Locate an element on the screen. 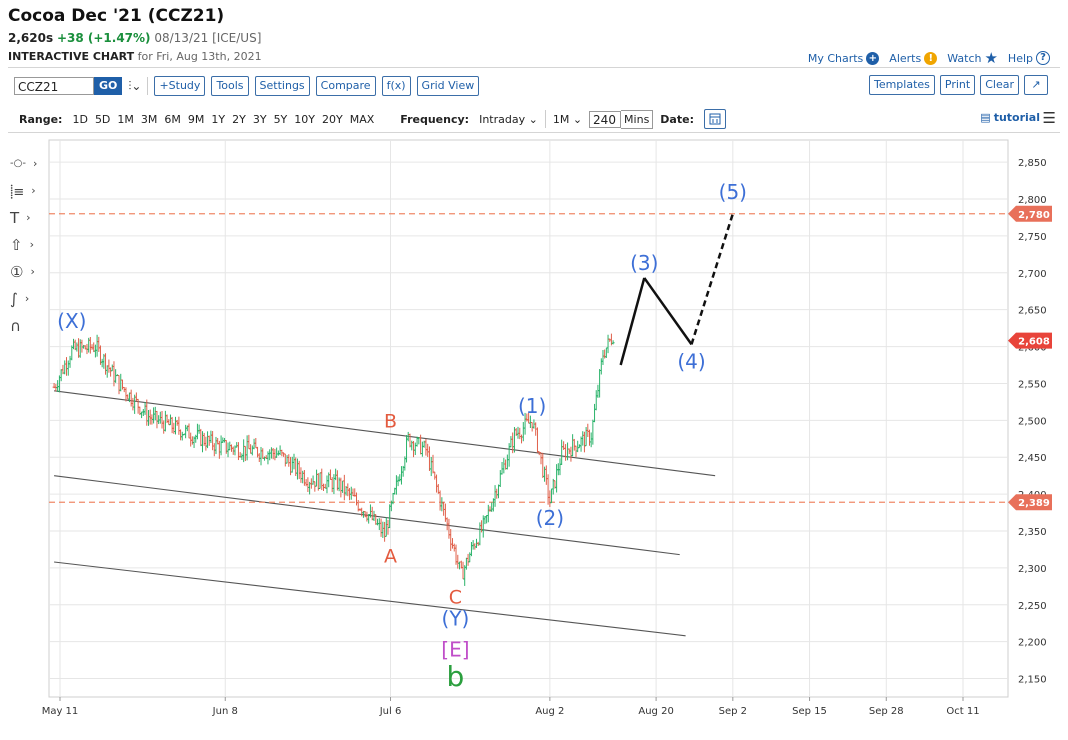 The width and height of the screenshot is (1068, 740). y-tick-label: 2,700 is located at coordinates (1032, 274).